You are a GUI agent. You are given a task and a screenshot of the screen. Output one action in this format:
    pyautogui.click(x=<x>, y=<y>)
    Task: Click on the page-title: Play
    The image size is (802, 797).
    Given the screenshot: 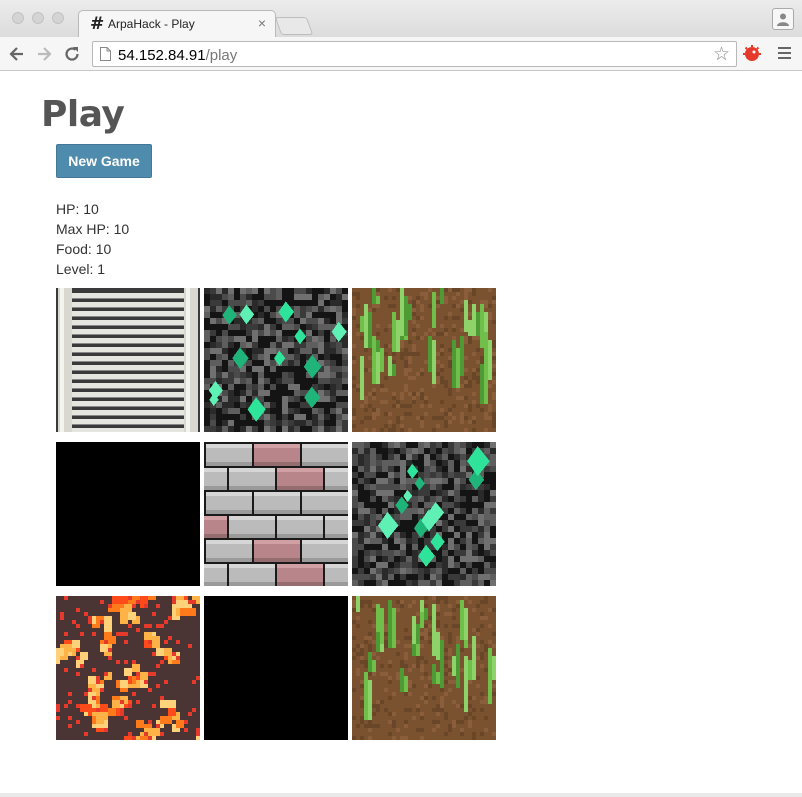 What is the action you would take?
    pyautogui.click(x=83, y=114)
    